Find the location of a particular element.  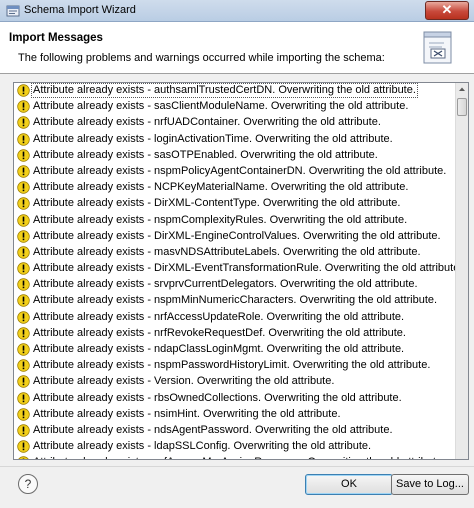

window-title: Schema Import Wizard is located at coordinates (80, 10).